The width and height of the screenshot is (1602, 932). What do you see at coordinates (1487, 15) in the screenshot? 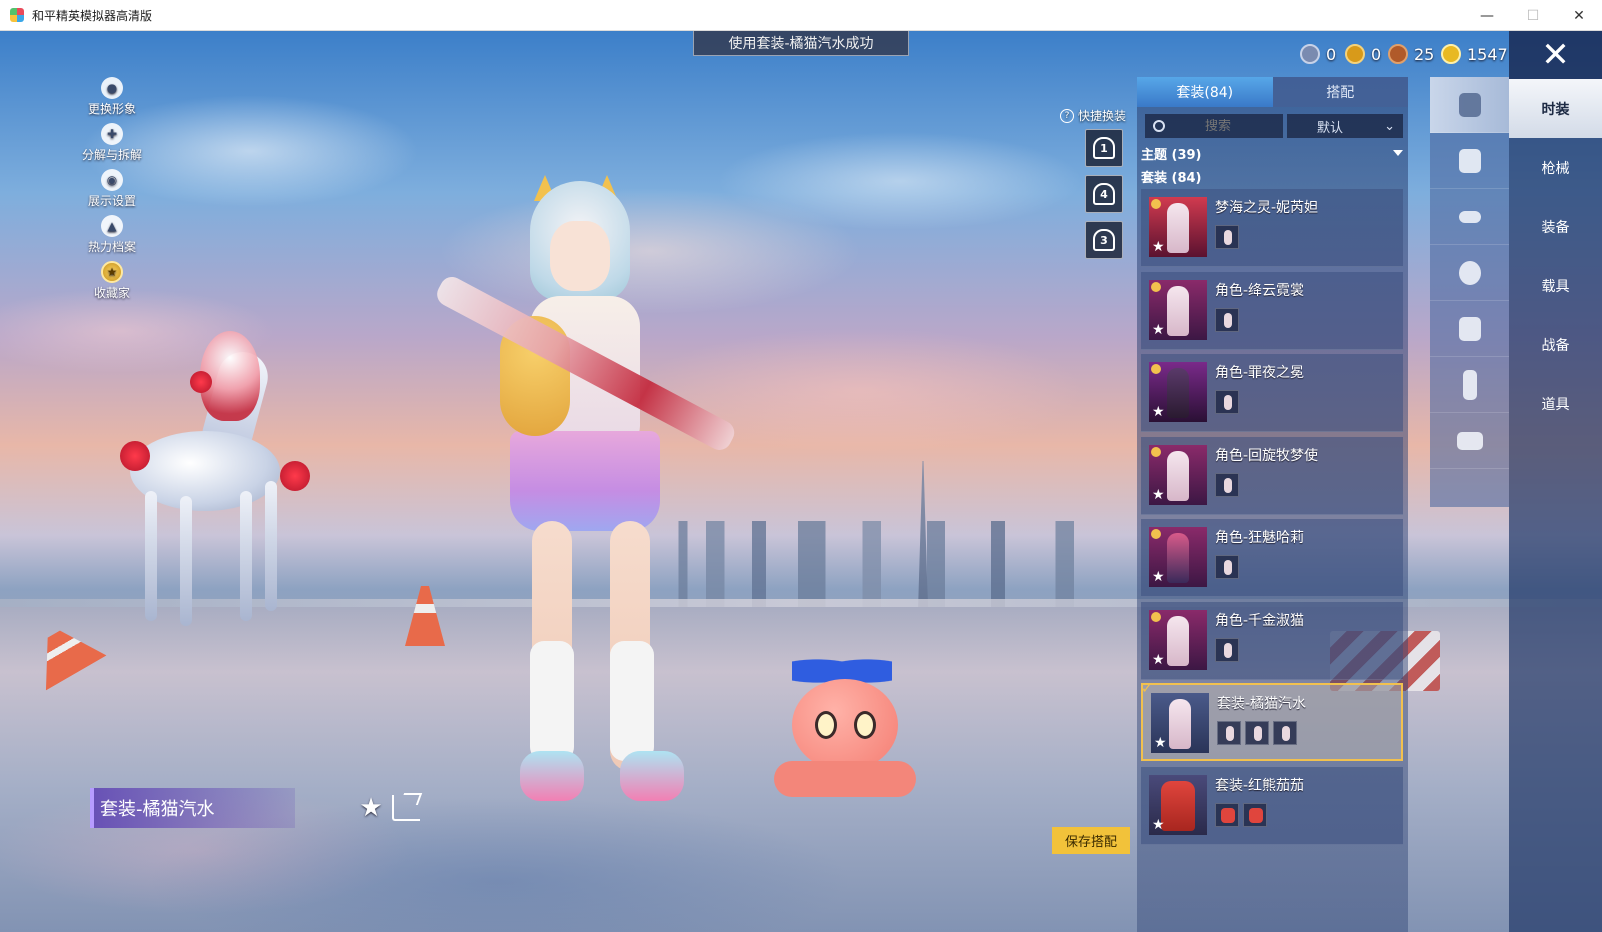
I see `minimize-button: —` at bounding box center [1487, 15].